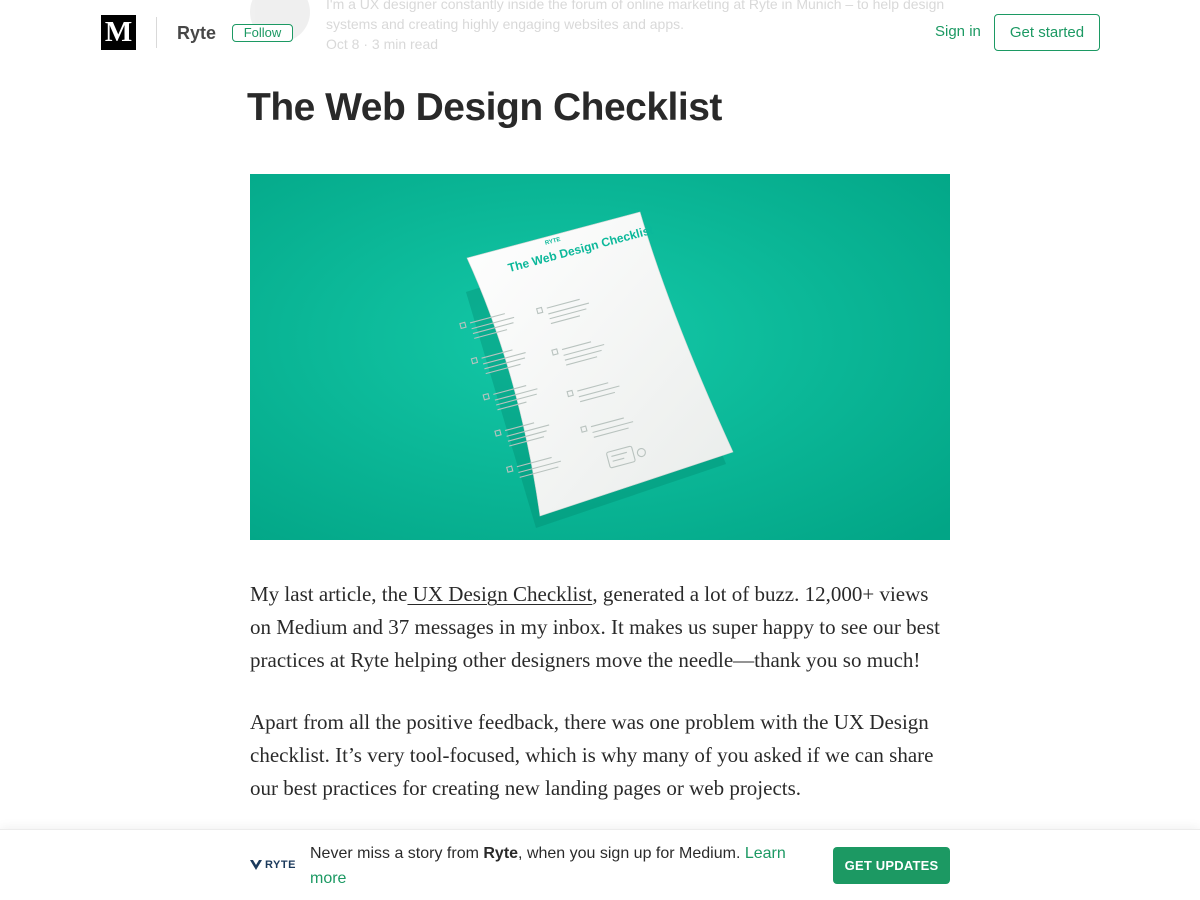  I want to click on article-title: The Web Design Checklist, so click(484, 107).